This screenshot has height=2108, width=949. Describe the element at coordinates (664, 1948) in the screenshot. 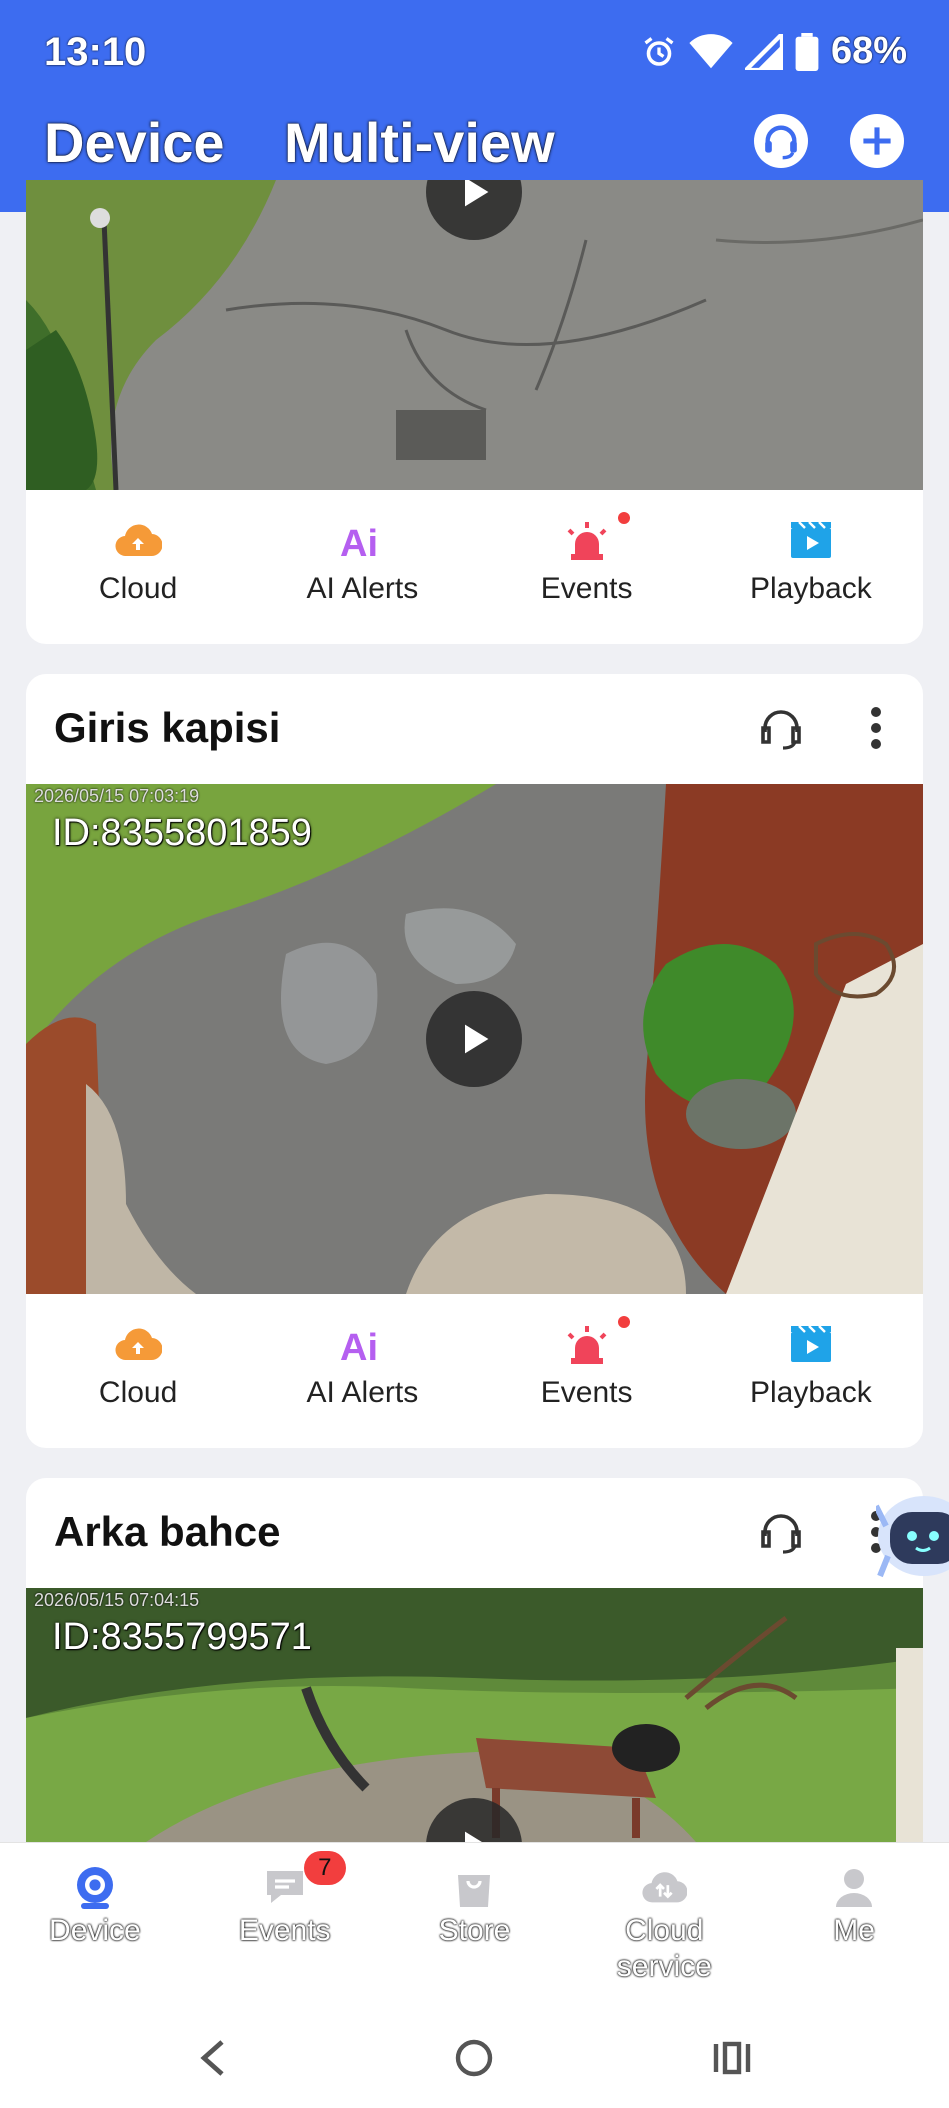

I see `nav-cloud-service-label: Cloud service` at that location.